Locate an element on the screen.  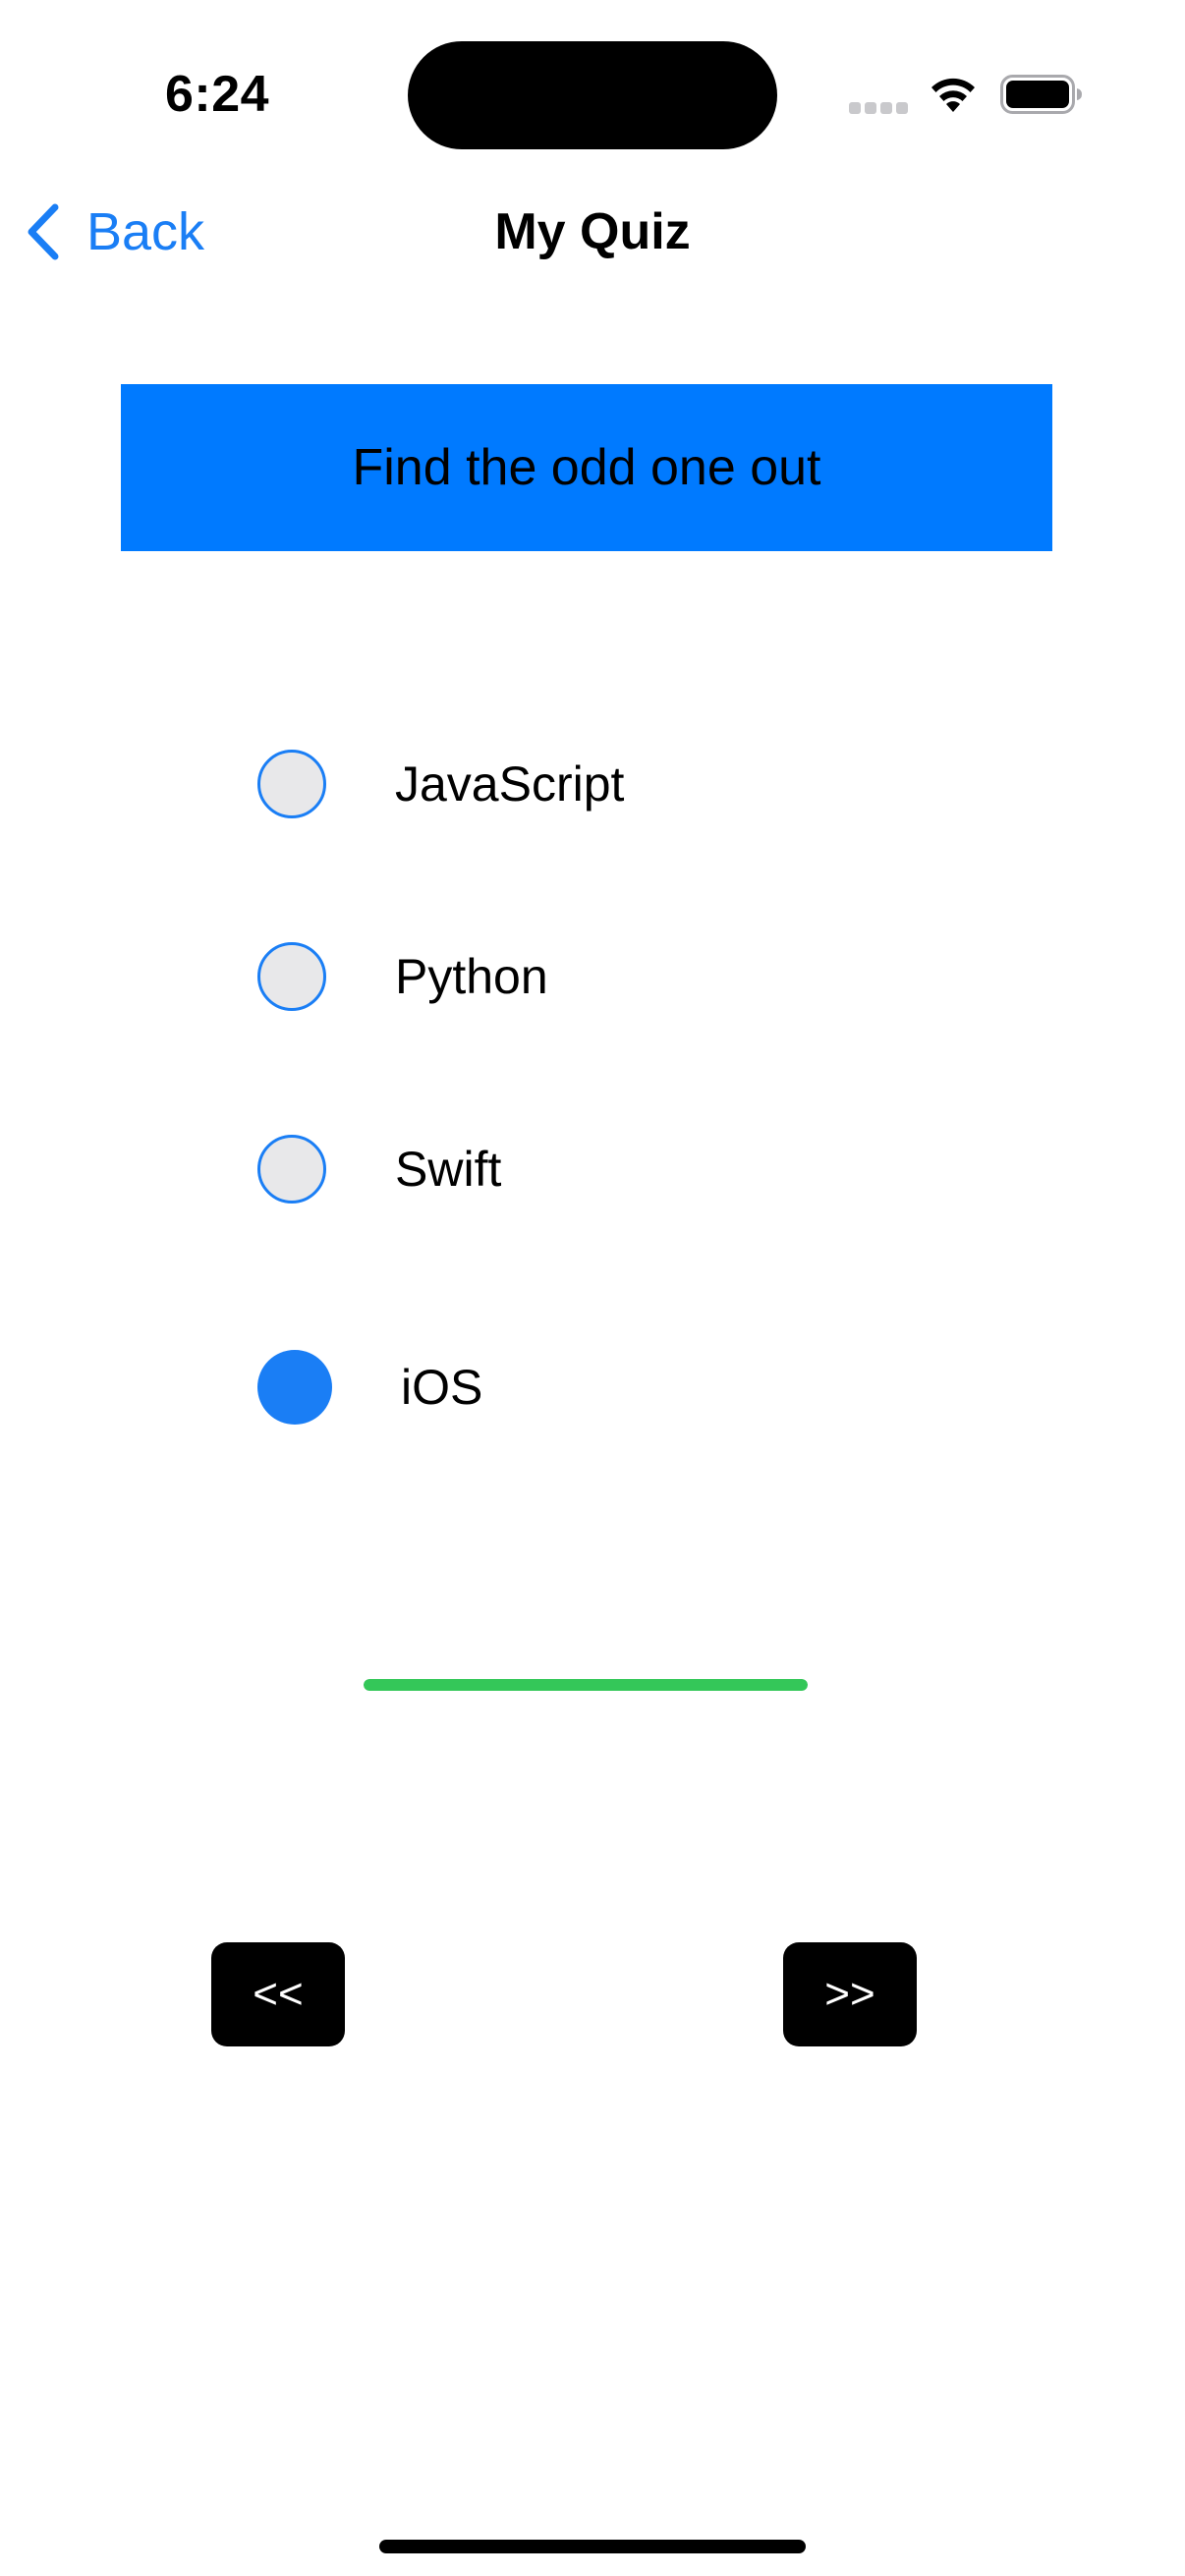
question-banner: Find the odd one out is located at coordinates (587, 467).